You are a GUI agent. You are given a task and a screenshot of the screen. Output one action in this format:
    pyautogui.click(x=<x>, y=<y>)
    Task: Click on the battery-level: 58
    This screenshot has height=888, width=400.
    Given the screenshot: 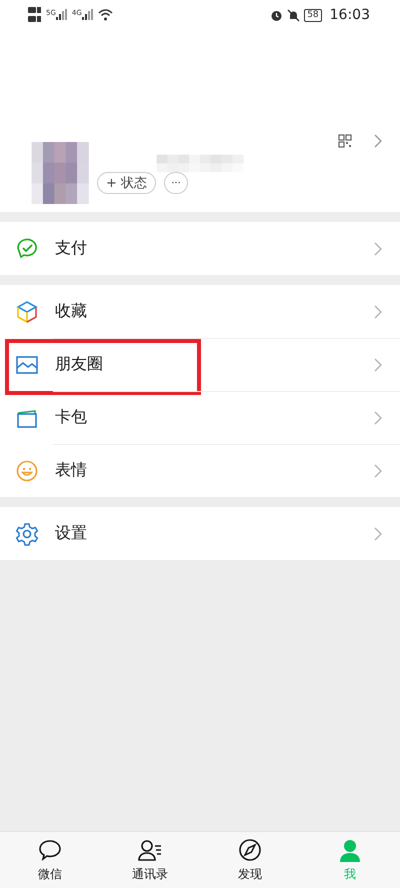 What is the action you would take?
    pyautogui.click(x=313, y=15)
    